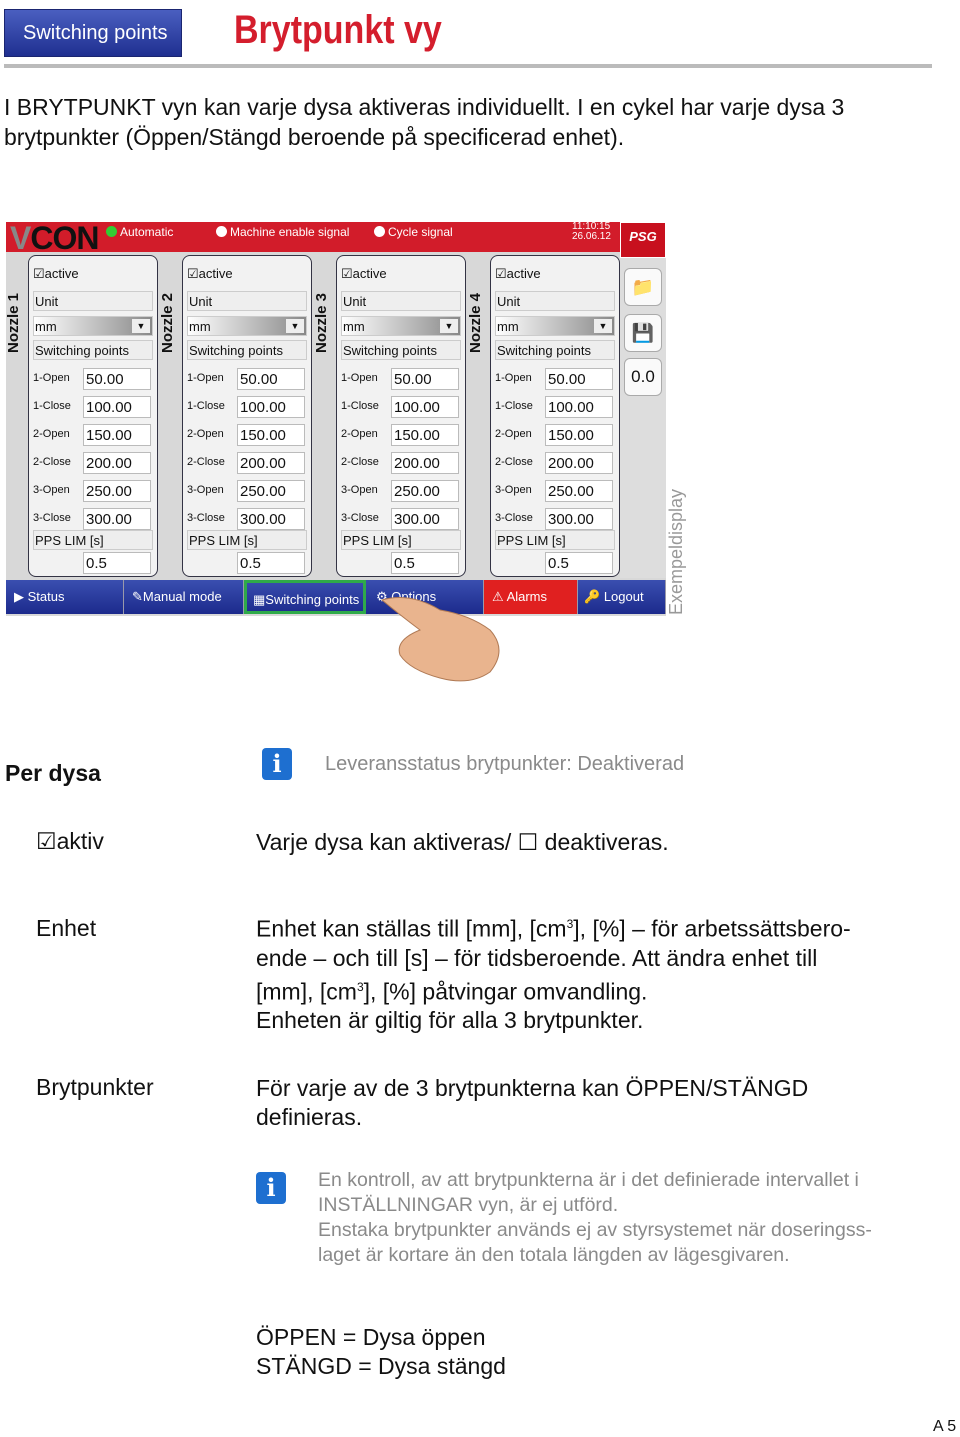 The width and height of the screenshot is (960, 1437). I want to click on text: [mm], [cm, so click(306, 991).